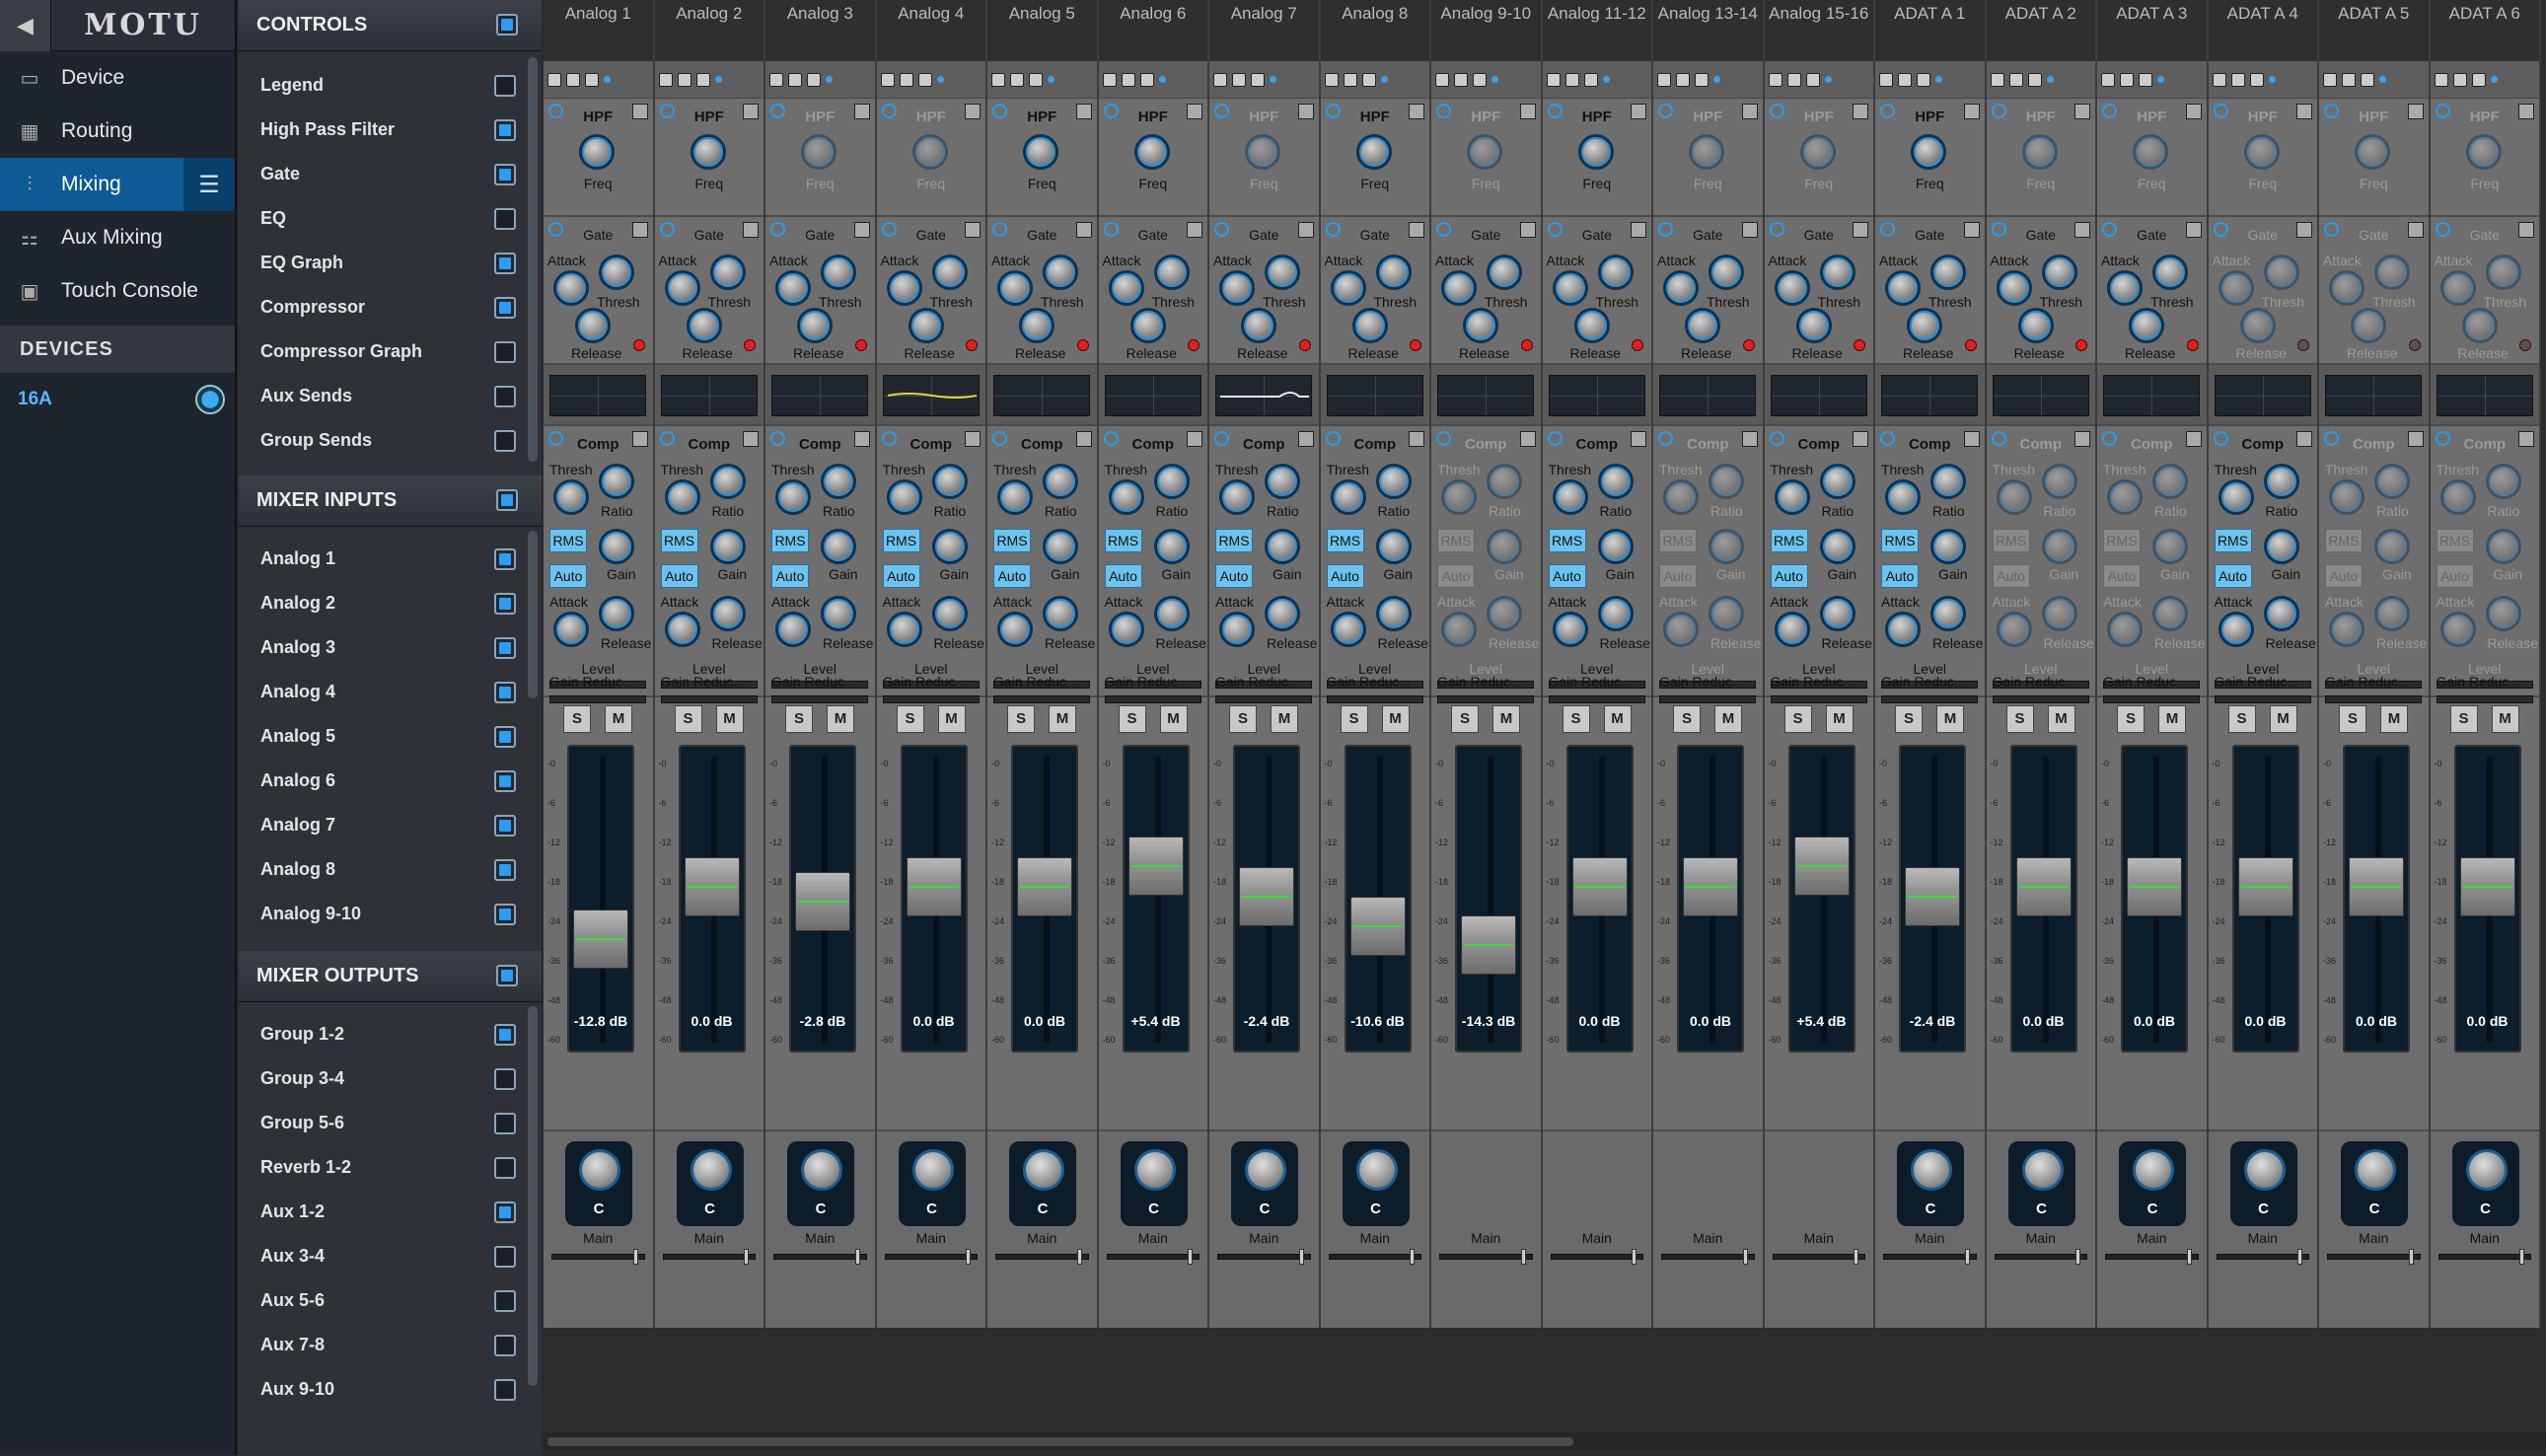 This screenshot has height=1456, width=2546. I want to click on controls-all-checkbox, so click(507, 25).